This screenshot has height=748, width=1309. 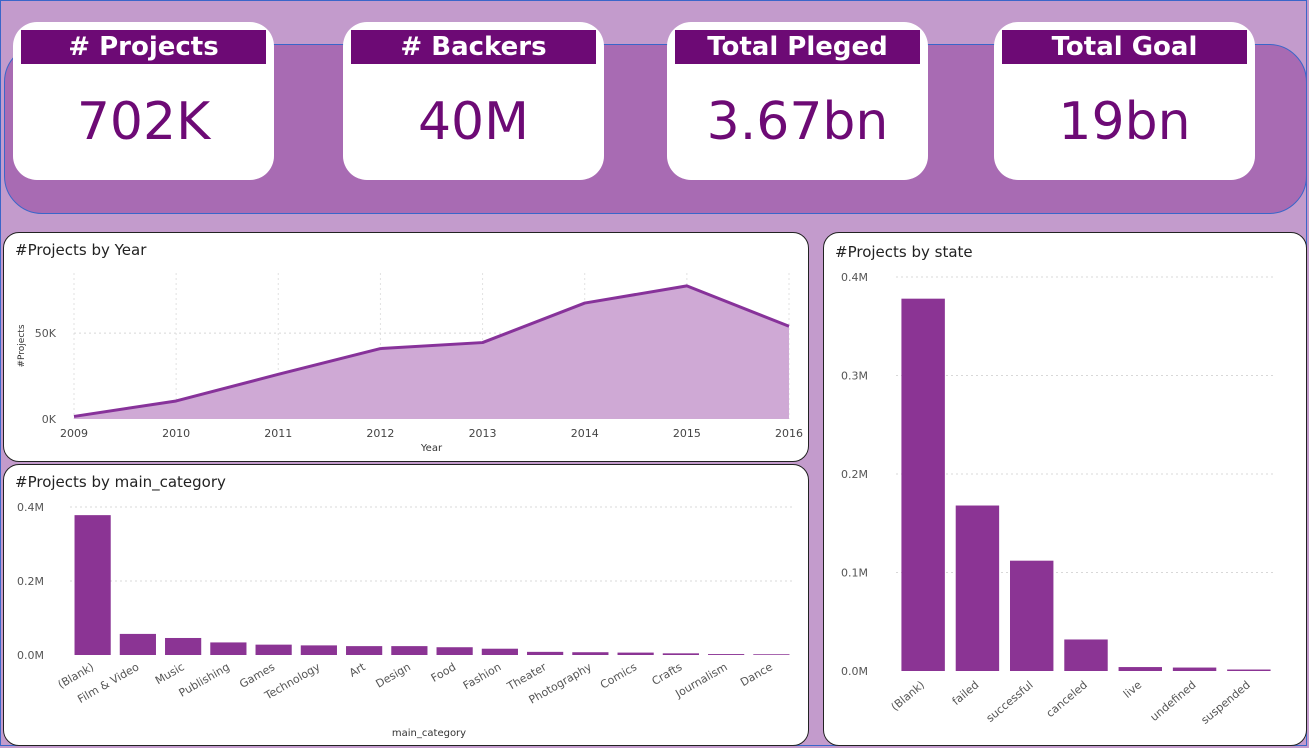 I want to click on x-tick-label: suspended, so click(x=1226, y=702).